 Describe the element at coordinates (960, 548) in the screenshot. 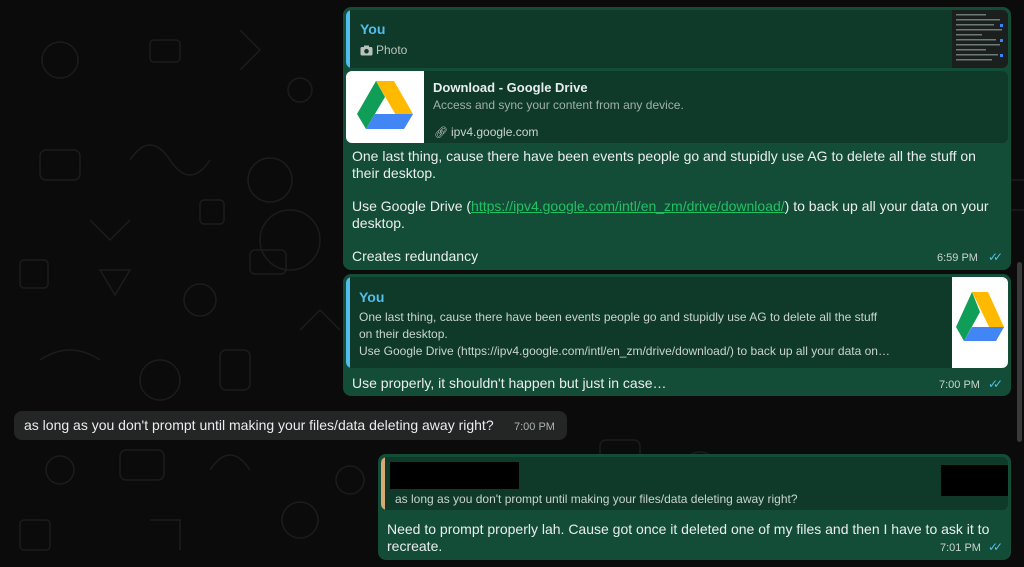

I see `message-timestamp: 7:01 PM` at that location.